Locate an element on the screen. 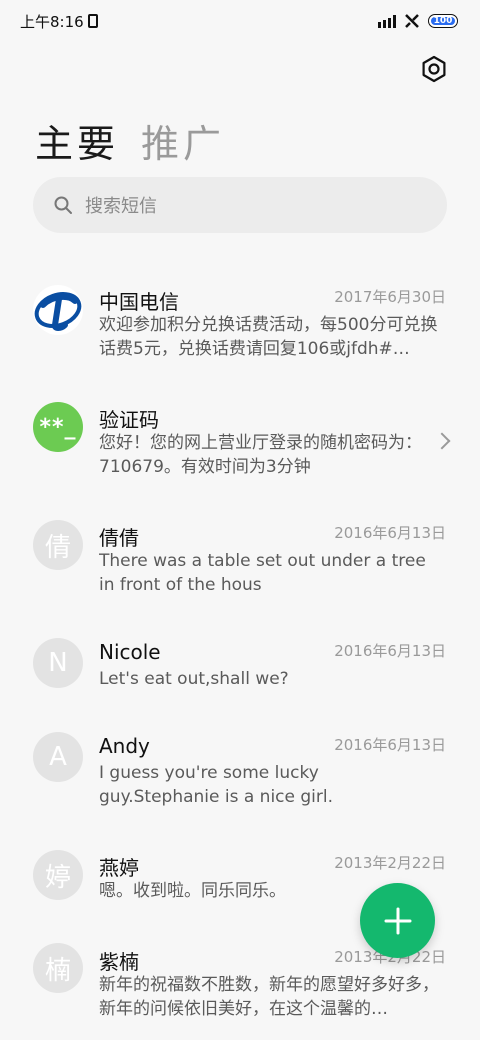 The height and width of the screenshot is (1040, 480). settings-button is located at coordinates (434, 69).